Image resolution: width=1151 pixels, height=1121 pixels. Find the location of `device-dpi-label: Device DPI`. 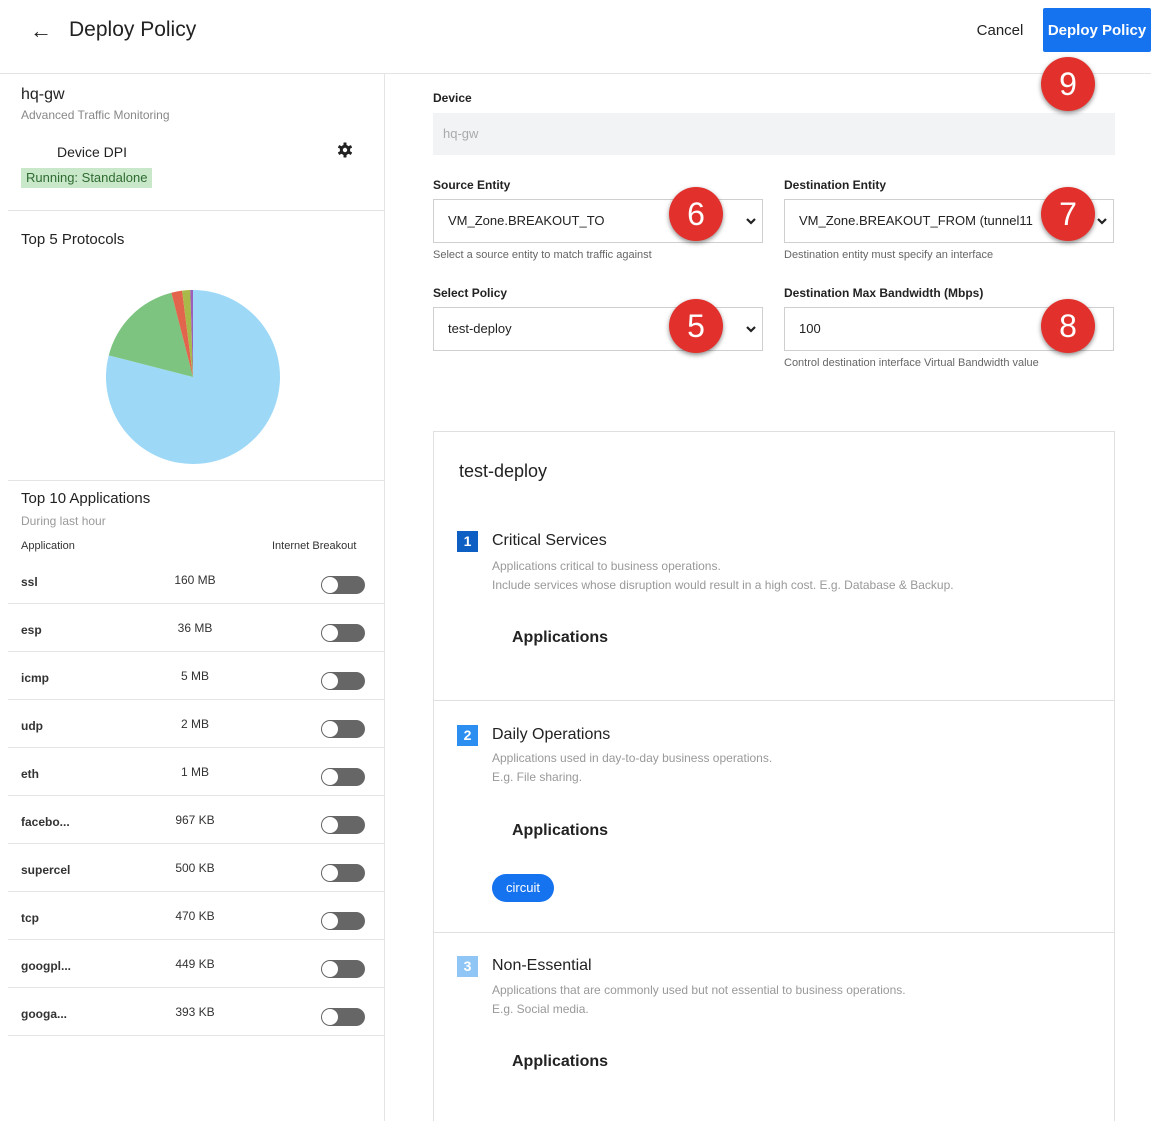

device-dpi-label: Device DPI is located at coordinates (92, 152).